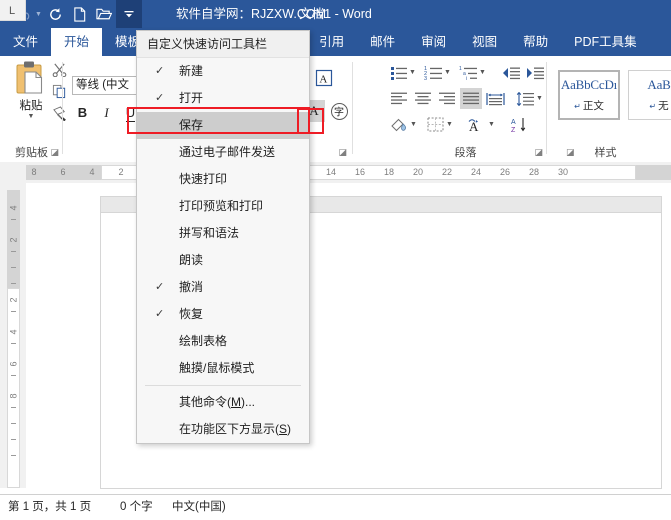  I want to click on menu-item-label: 绘制表格, so click(203, 341).